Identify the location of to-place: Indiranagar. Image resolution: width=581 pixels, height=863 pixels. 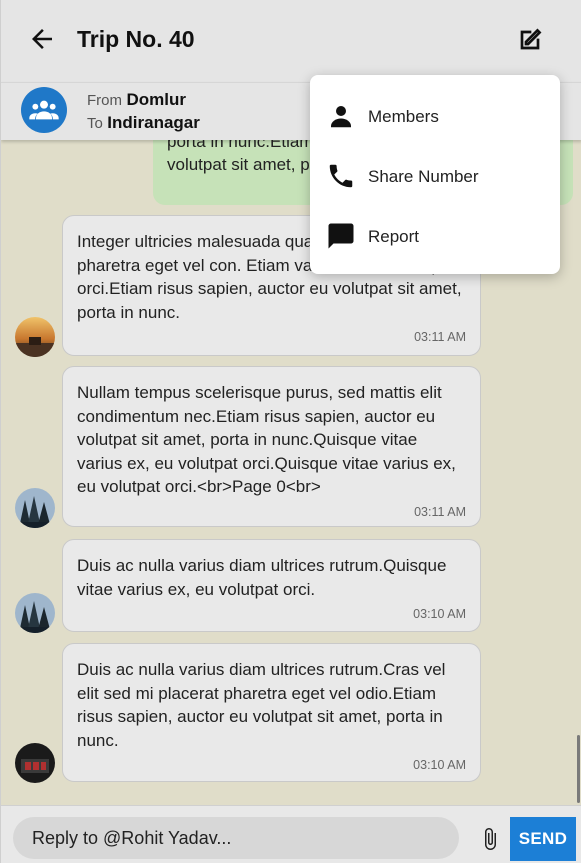
(153, 122).